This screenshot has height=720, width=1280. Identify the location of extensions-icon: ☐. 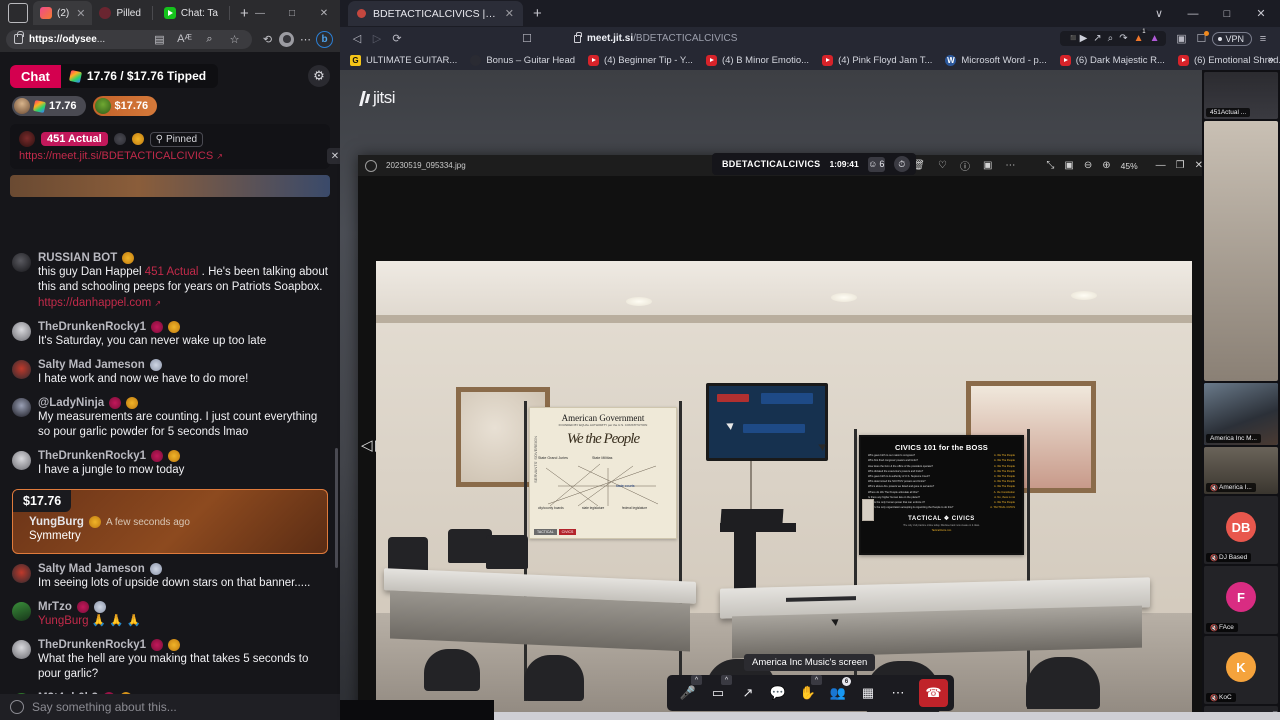
(1201, 39).